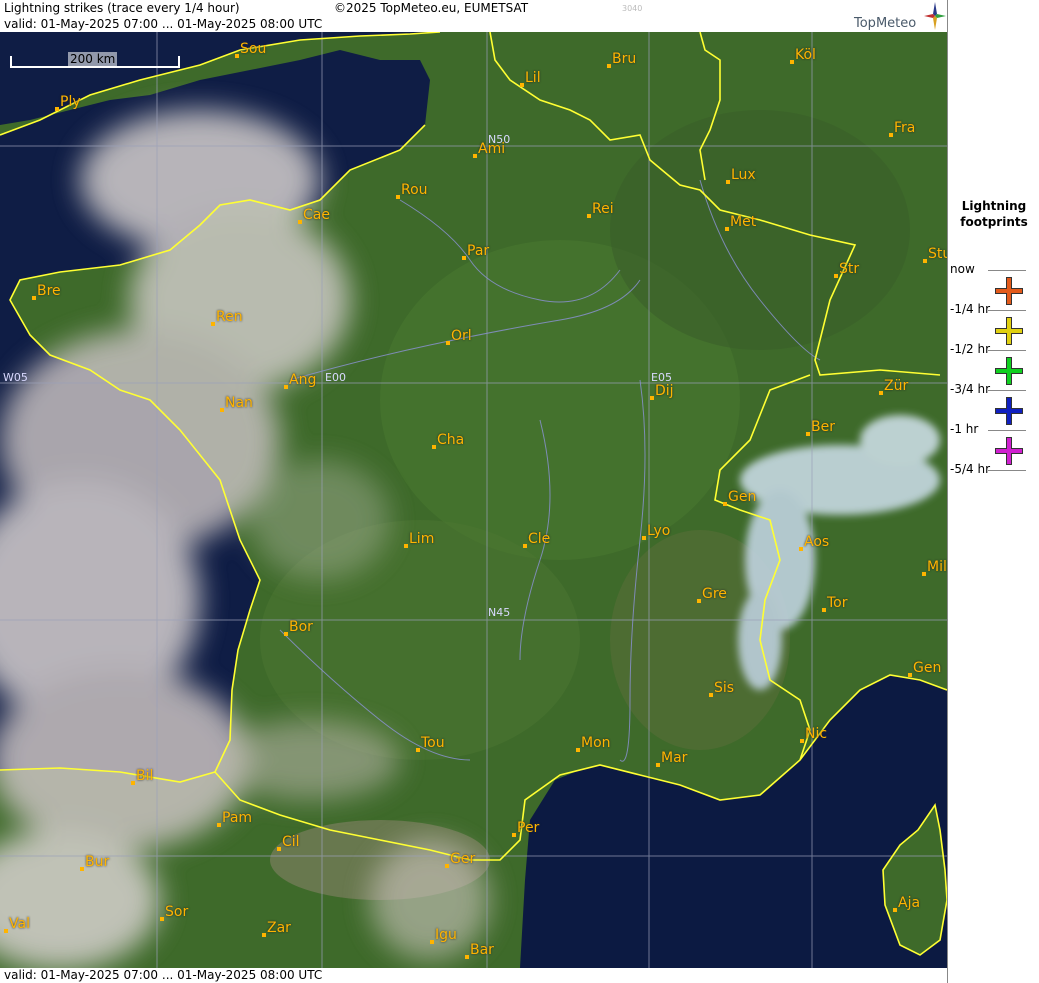 The image size is (1039, 983). What do you see at coordinates (964, 429) in the screenshot?
I see `legend-label: -1 hr` at bounding box center [964, 429].